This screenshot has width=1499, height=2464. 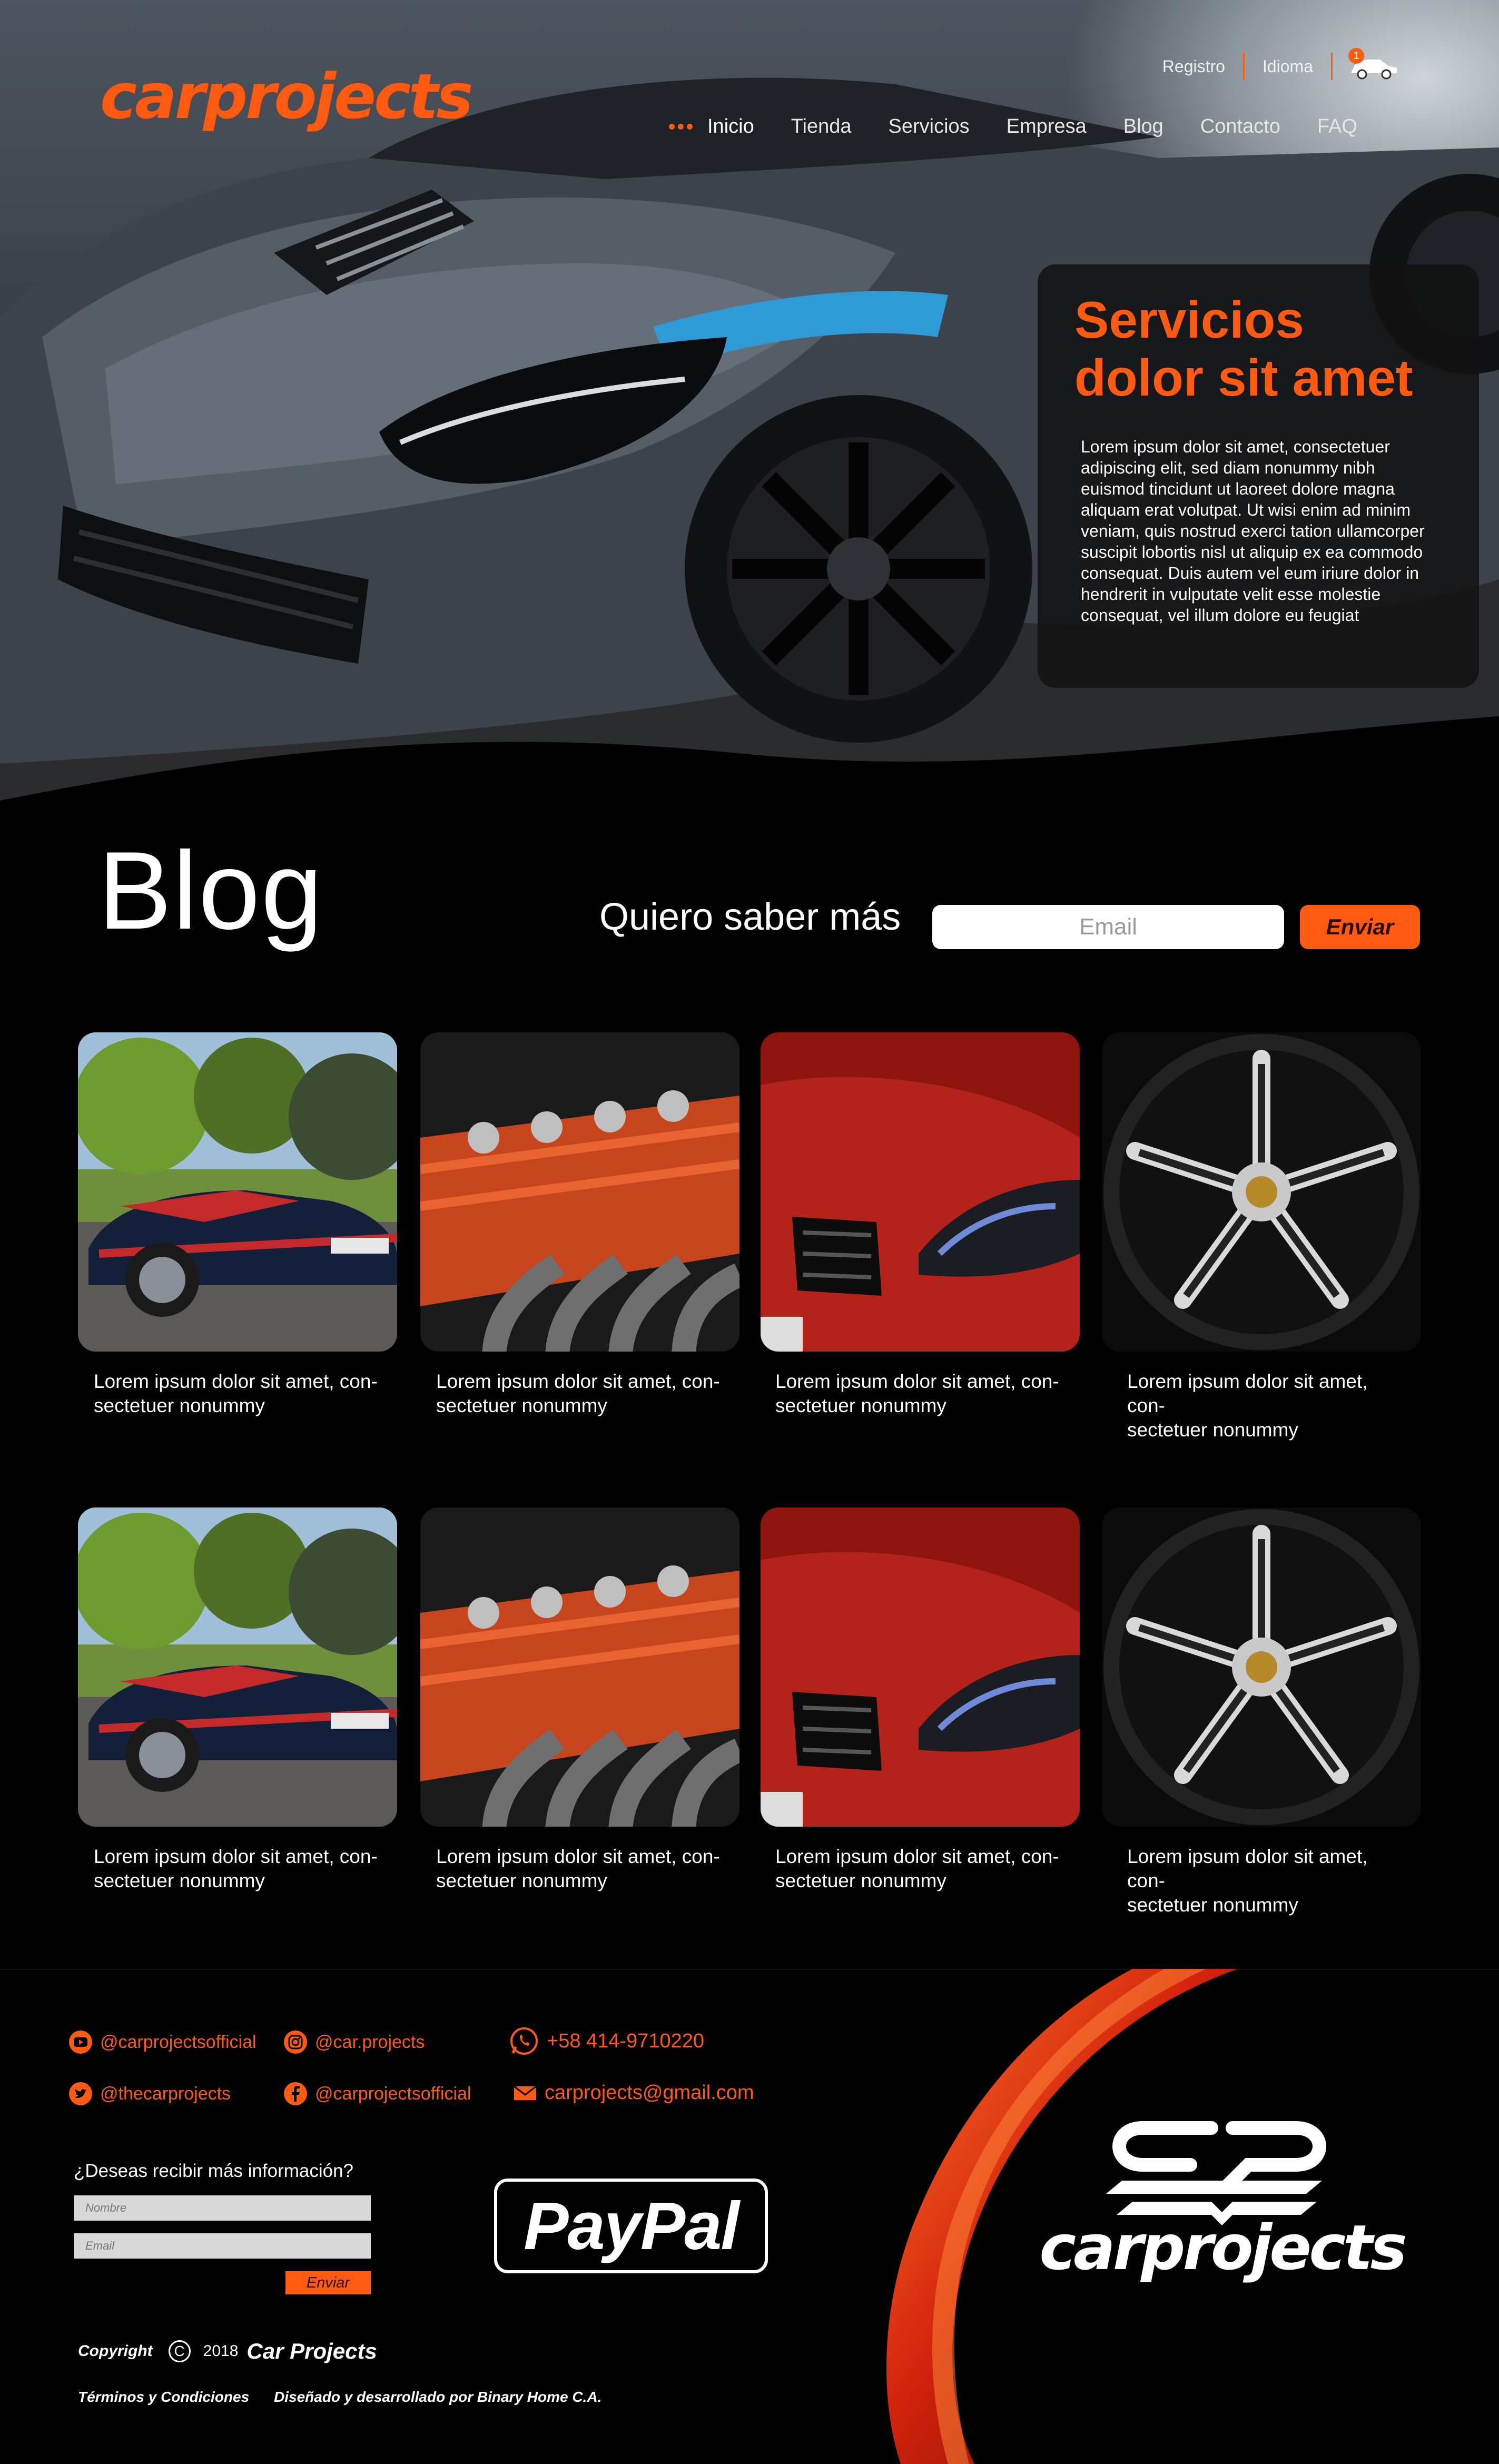 What do you see at coordinates (821, 127) in the screenshot?
I see `nav-item-tienda: Tienda` at bounding box center [821, 127].